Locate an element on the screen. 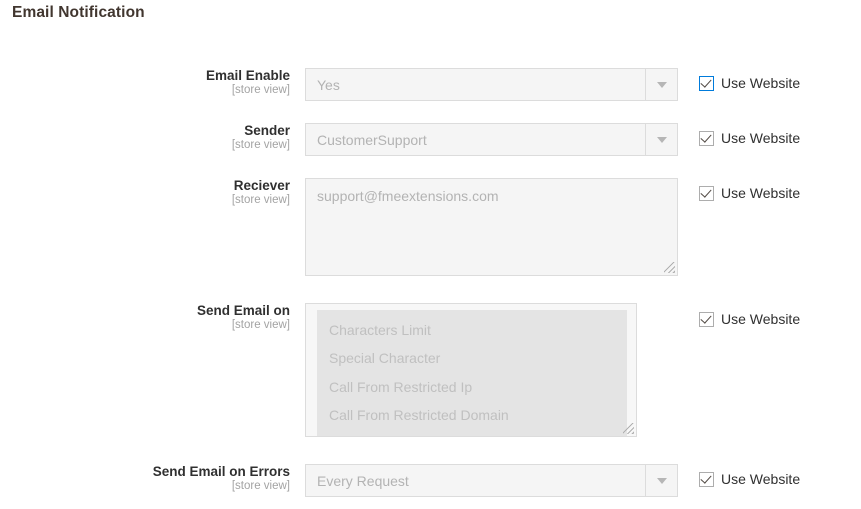  send-email-on-errors-select-arrow is located at coordinates (661, 480).